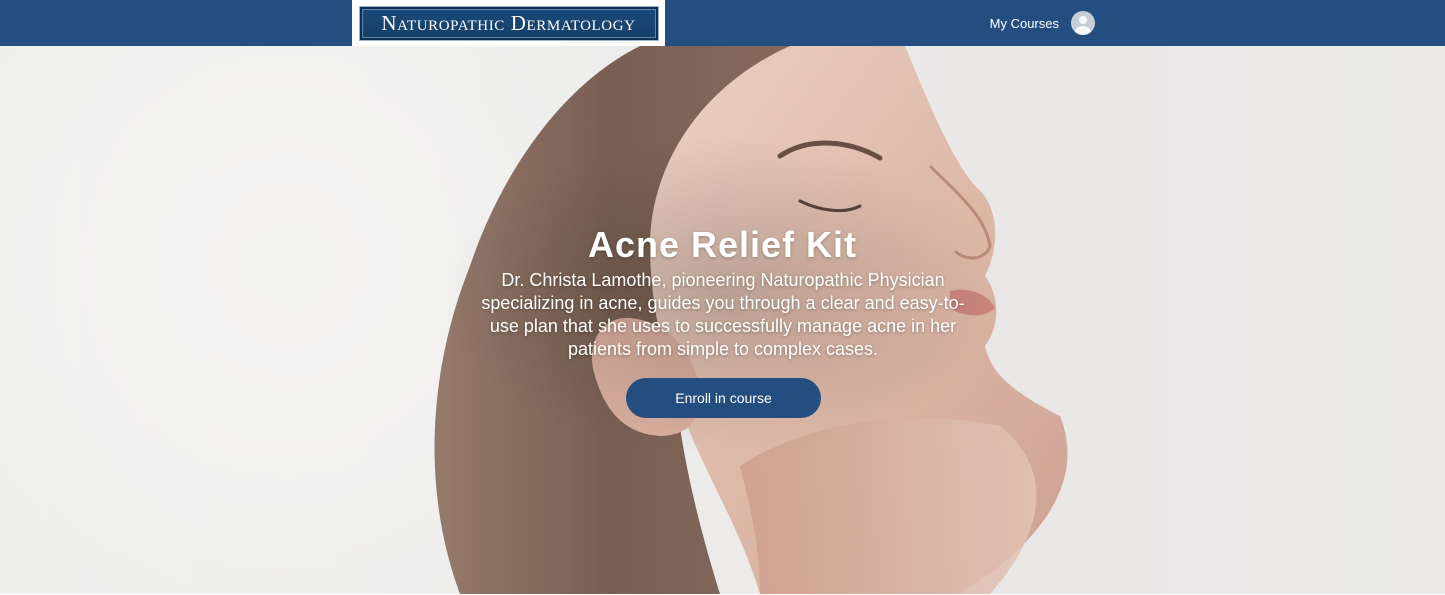 The height and width of the screenshot is (595, 1445). I want to click on enroll-button: Enroll in course, so click(723, 398).